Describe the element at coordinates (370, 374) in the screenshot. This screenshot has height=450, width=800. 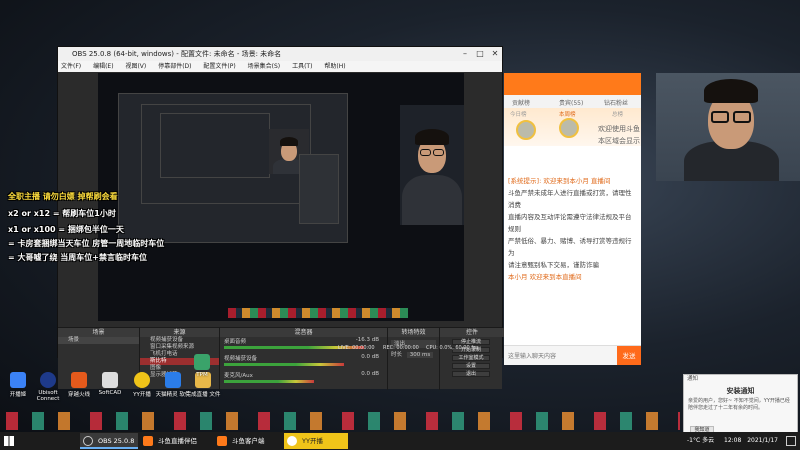
I see `mixer-channel-level: 0.0 dB` at that location.